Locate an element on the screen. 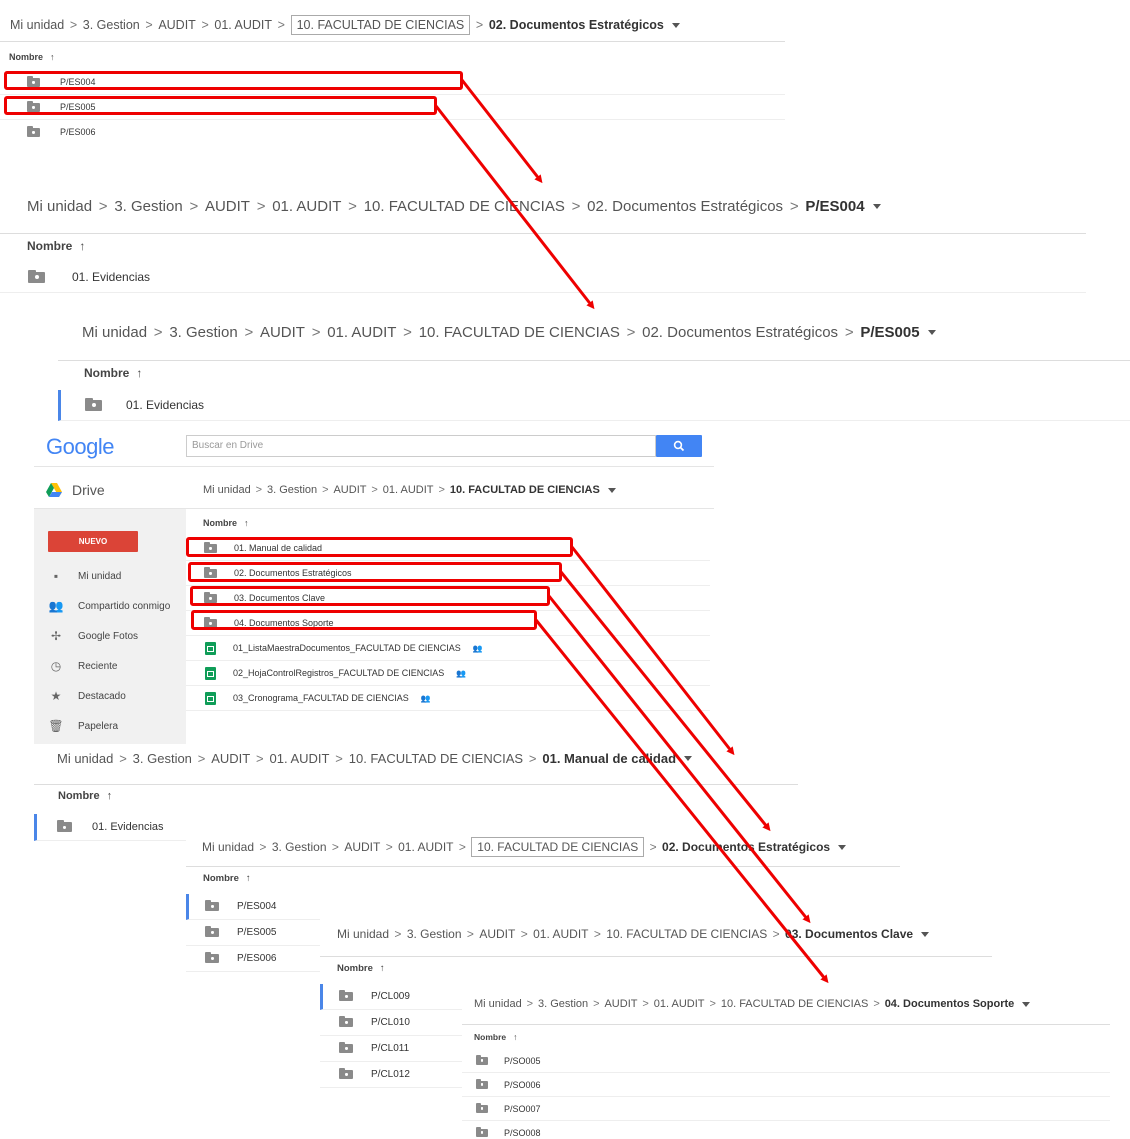 This screenshot has width=1130, height=1139. sidebar-item: 🗑 Papelera is located at coordinates (110, 726).